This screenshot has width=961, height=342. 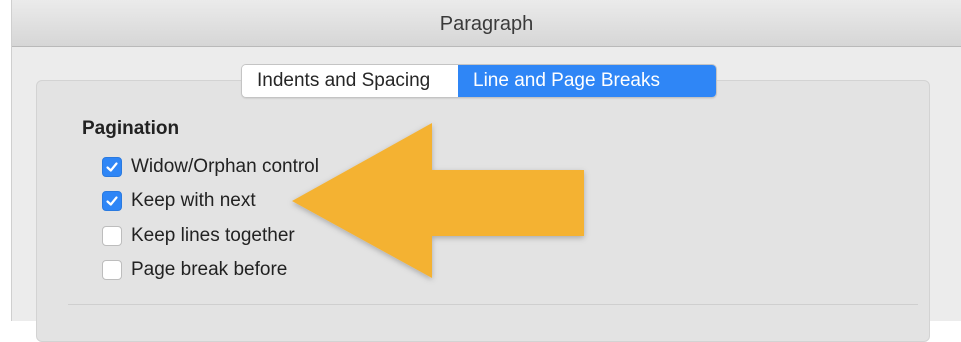 I want to click on tab-line-and-page-breaks: Line and Page Breaks, so click(x=587, y=81).